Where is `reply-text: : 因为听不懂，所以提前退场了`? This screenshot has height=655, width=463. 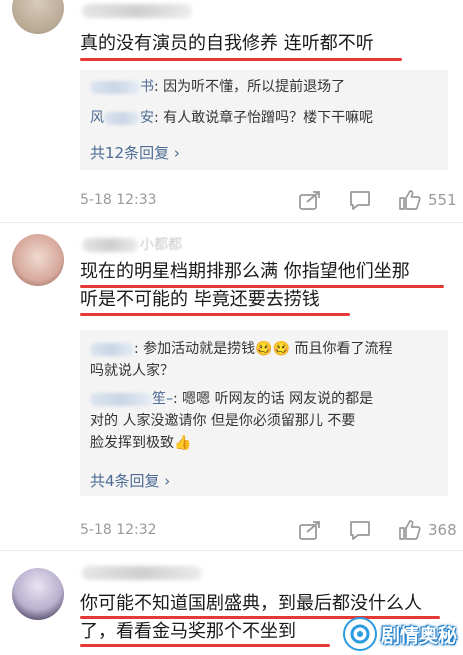 reply-text: : 因为听不懂，所以提前退场了 is located at coordinates (250, 87).